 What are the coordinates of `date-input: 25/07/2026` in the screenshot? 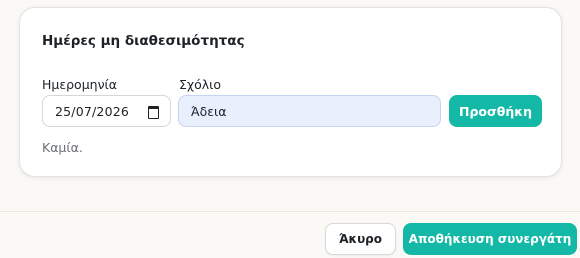 It's located at (106, 111).